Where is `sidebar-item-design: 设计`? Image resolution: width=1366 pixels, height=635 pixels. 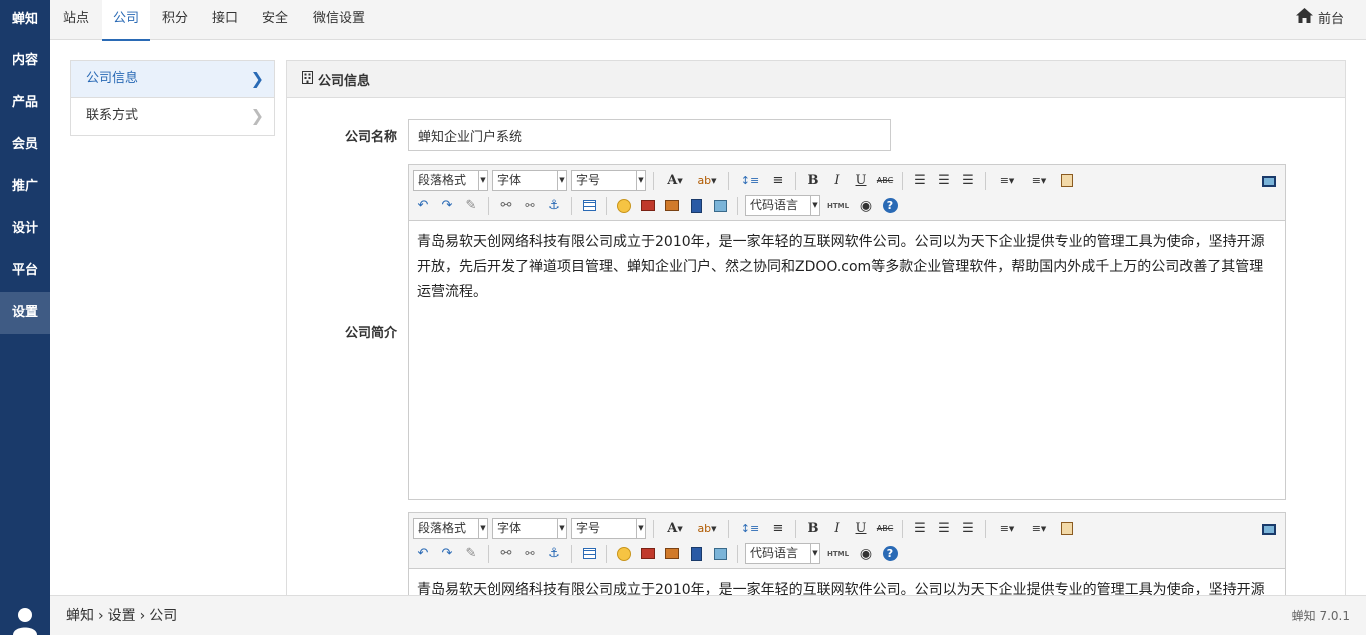
sidebar-item-design: 设计 is located at coordinates (25, 229).